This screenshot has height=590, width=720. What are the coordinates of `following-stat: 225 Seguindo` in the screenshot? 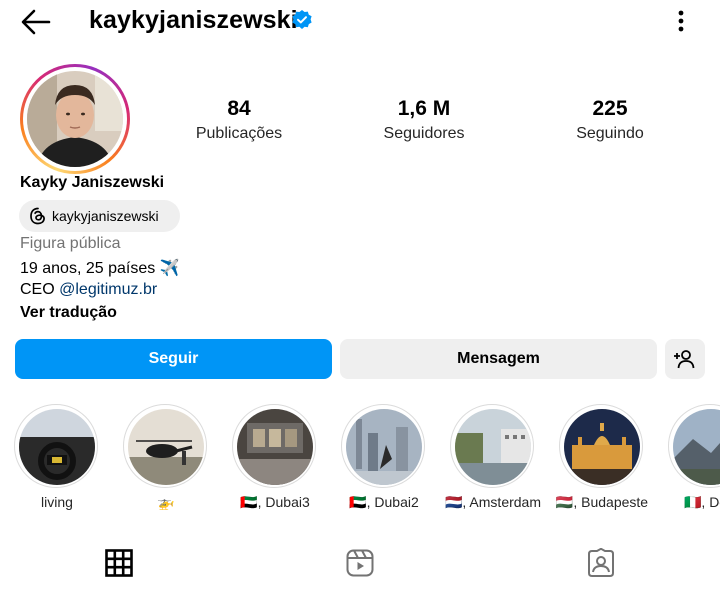 It's located at (610, 121).